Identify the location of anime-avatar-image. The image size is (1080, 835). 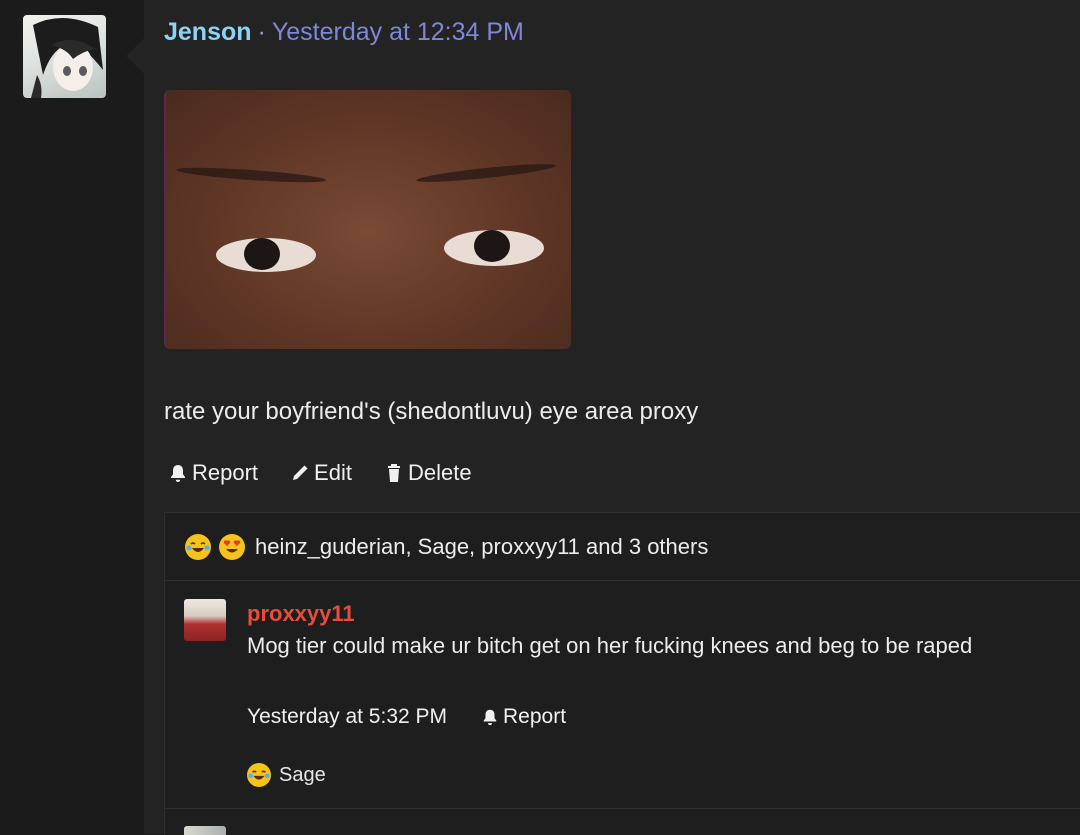
(67, 57).